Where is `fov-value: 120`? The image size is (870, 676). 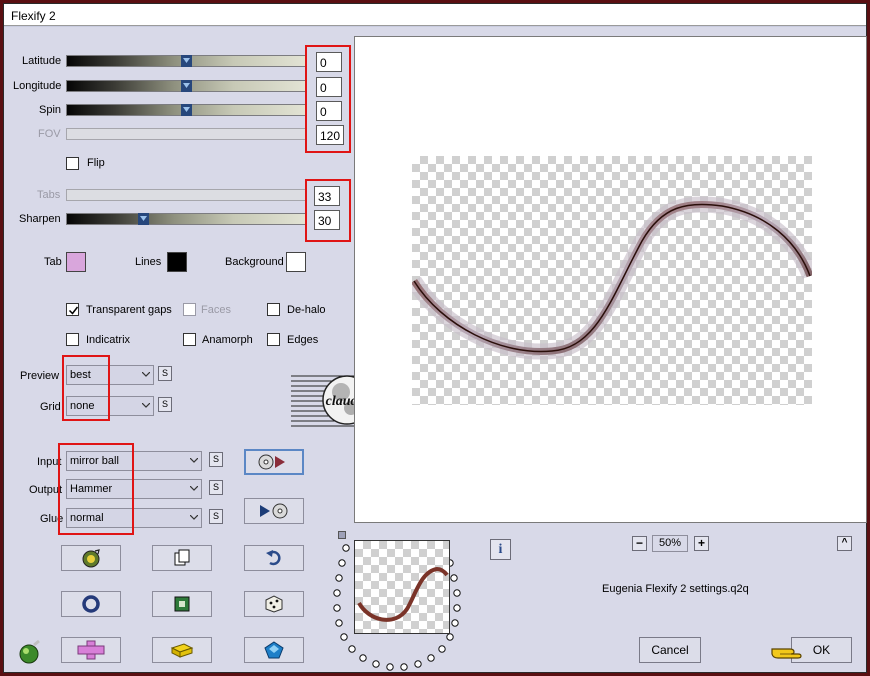 fov-value: 120 is located at coordinates (330, 135).